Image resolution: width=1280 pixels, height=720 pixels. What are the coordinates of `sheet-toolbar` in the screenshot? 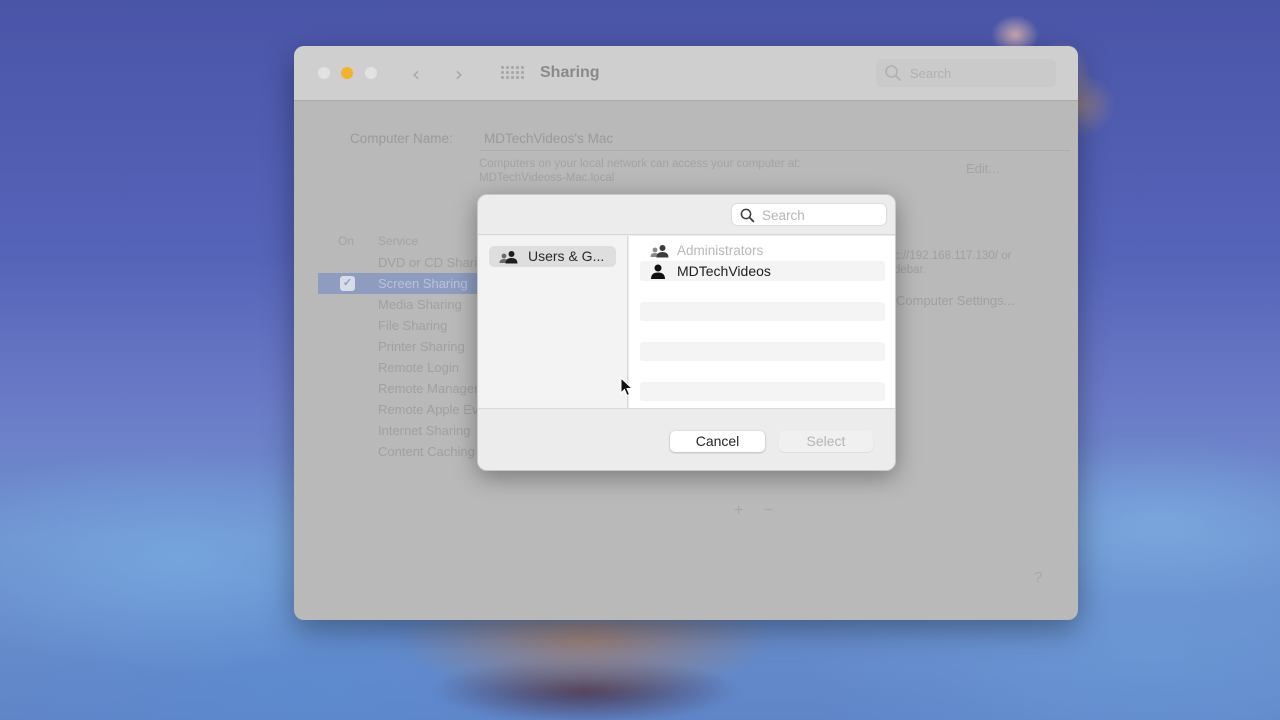 It's located at (686, 215).